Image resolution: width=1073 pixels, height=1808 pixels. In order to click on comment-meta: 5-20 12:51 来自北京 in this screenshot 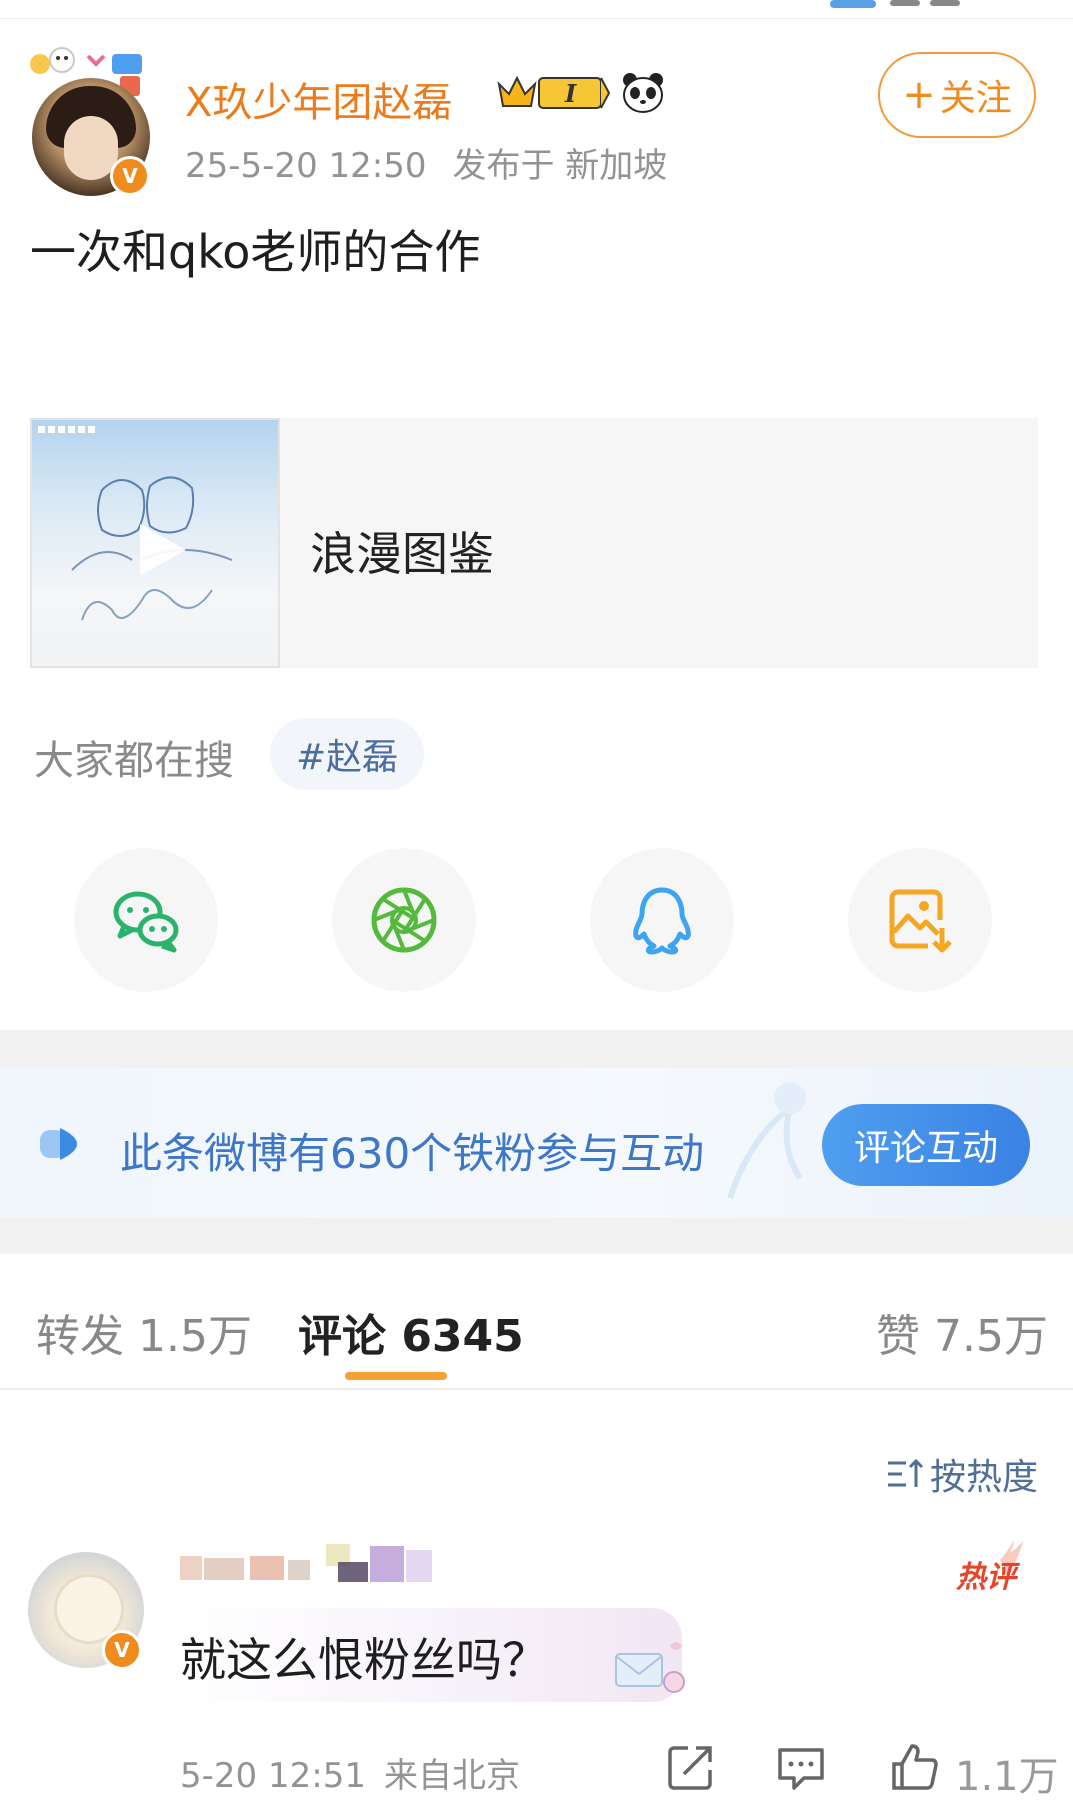, I will do `click(350, 1772)`.